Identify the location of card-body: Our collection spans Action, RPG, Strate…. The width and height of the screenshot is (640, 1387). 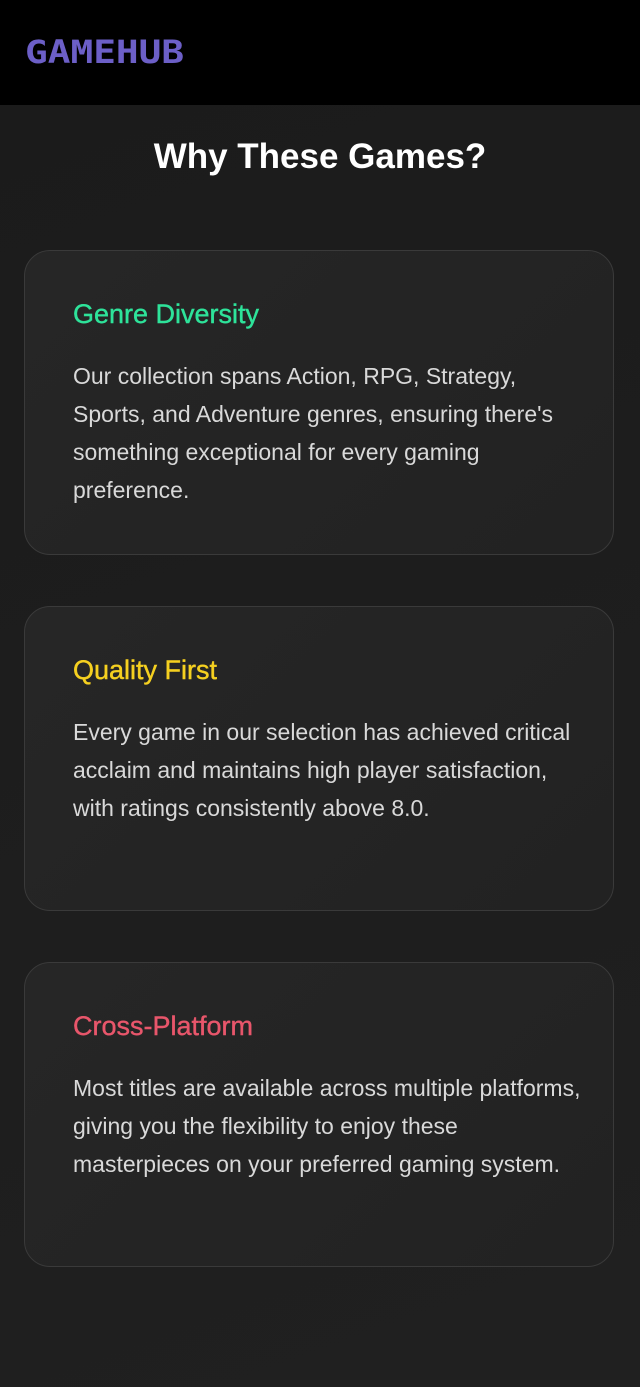
(313, 433).